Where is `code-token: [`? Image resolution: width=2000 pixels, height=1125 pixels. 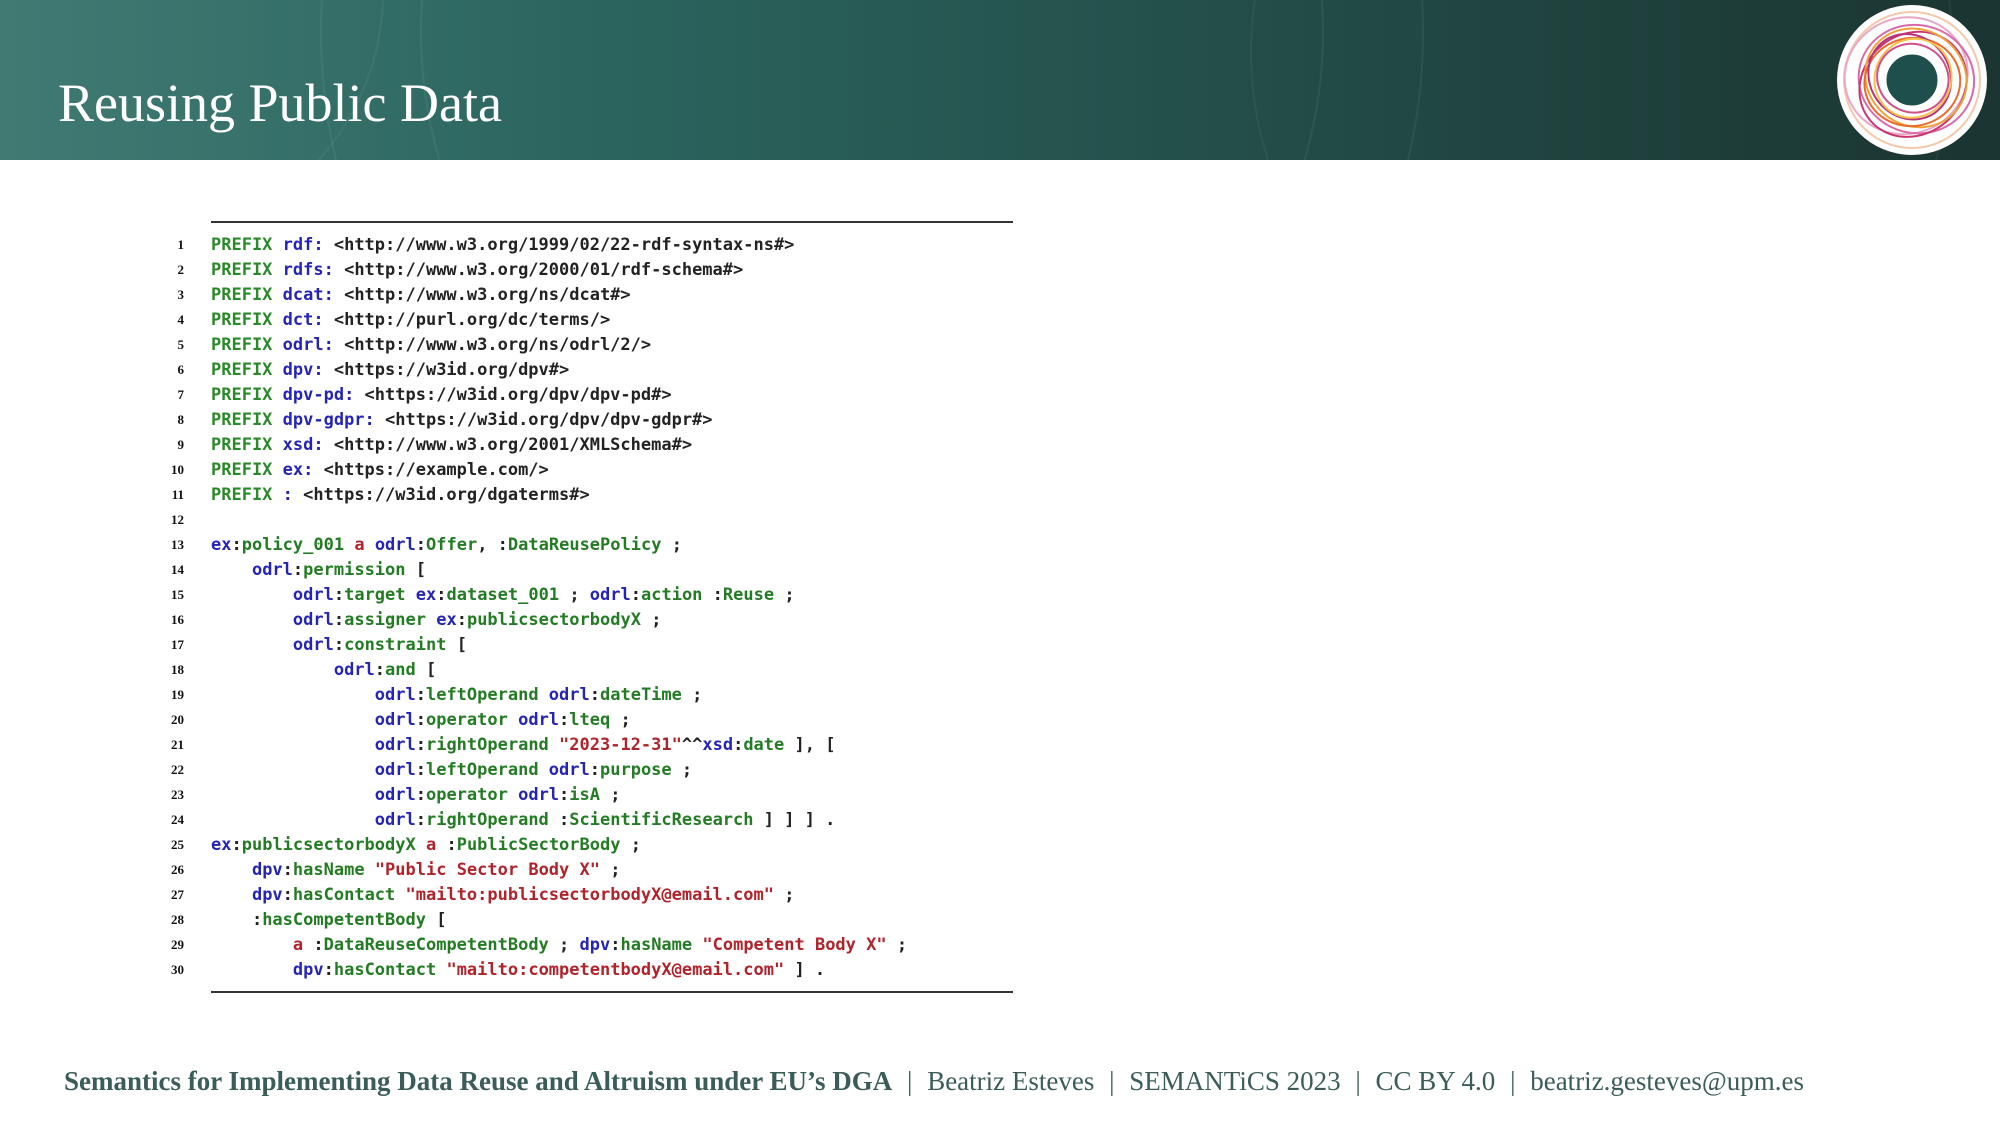 code-token: [ is located at coordinates (426, 669).